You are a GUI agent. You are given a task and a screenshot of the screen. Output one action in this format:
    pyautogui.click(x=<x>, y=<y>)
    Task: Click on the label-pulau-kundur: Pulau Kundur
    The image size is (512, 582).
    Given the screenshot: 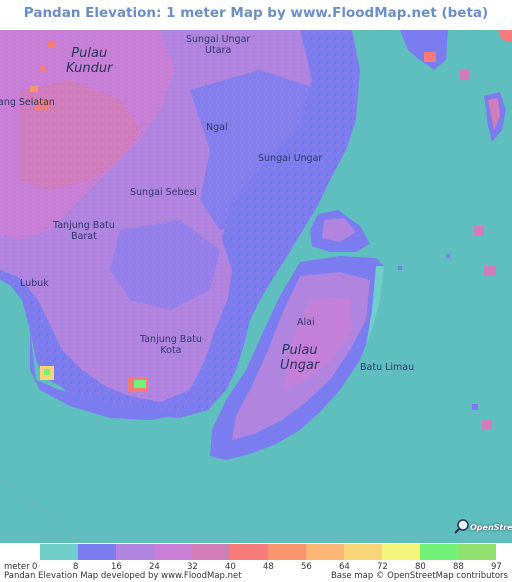 What is the action you would take?
    pyautogui.click(x=89, y=61)
    